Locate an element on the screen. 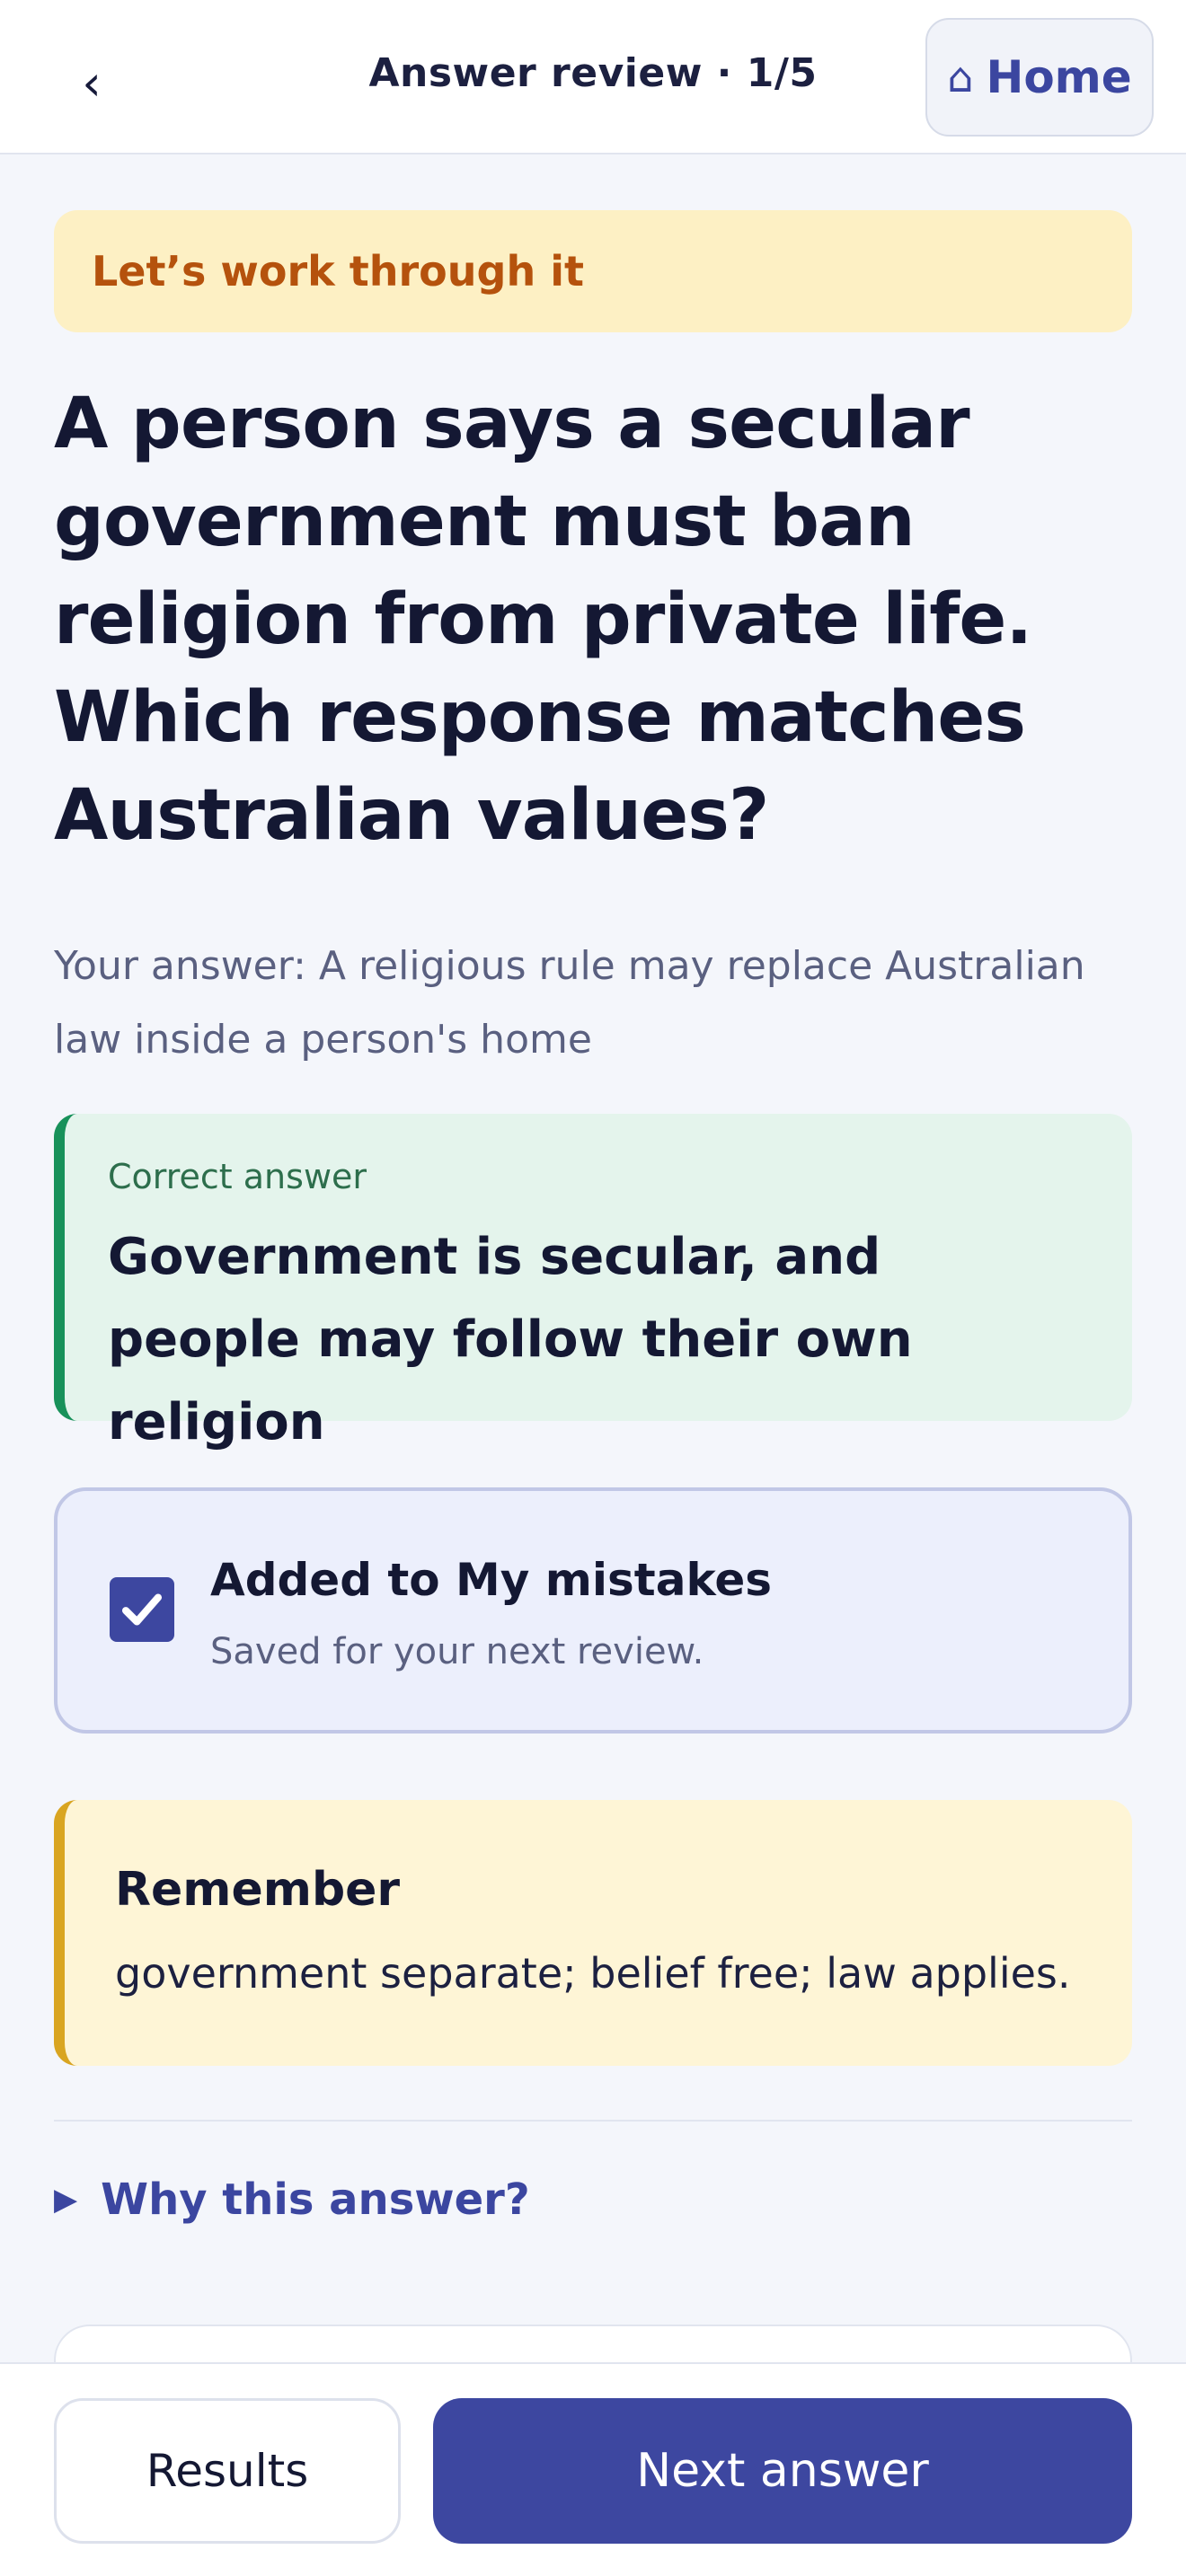 This screenshot has height=2576, width=1186. checkmark-icon is located at coordinates (142, 1609).